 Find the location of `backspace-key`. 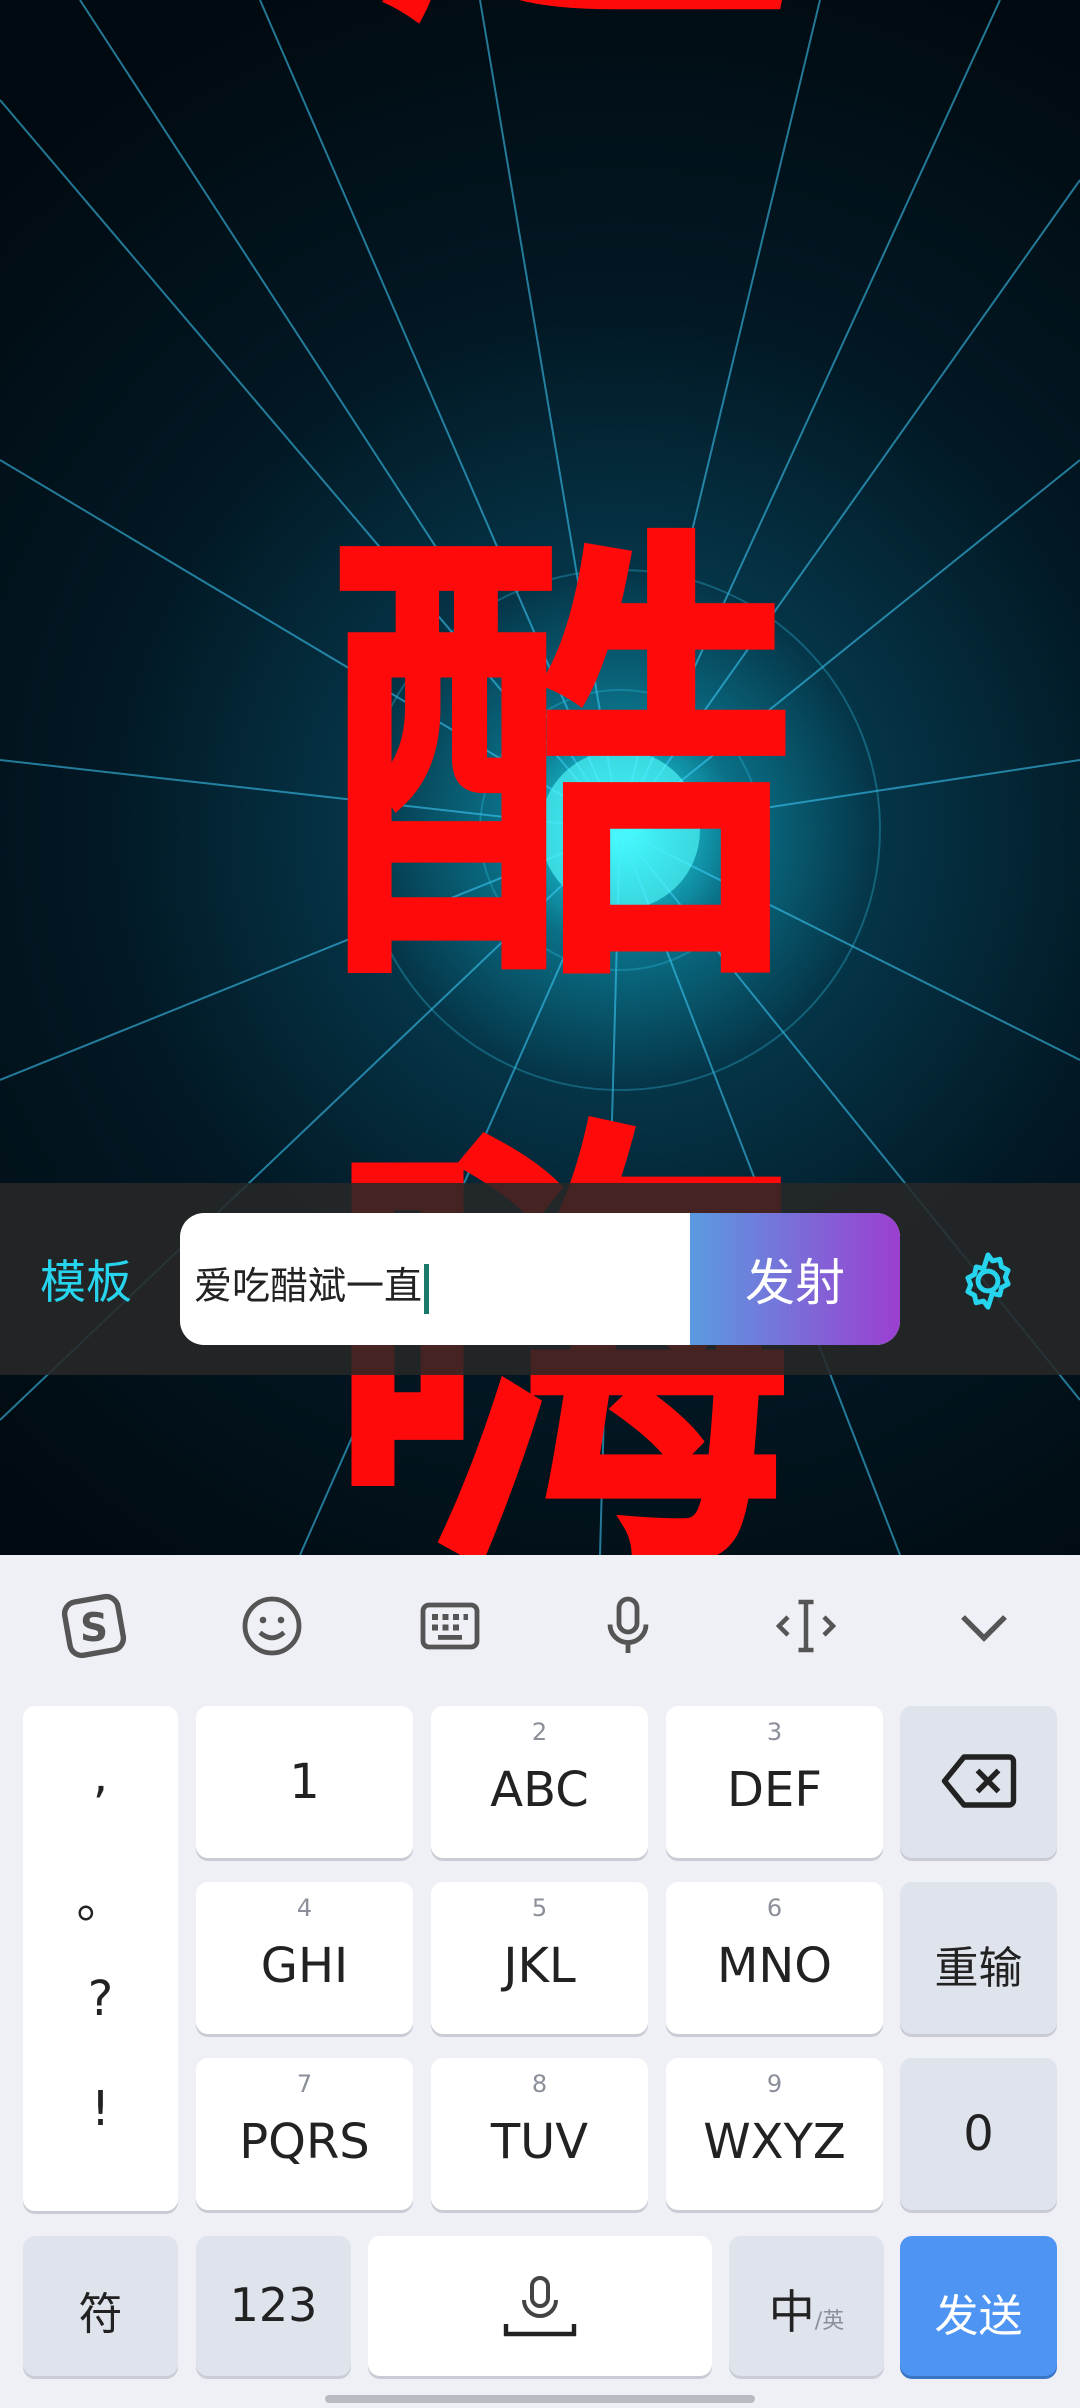

backspace-key is located at coordinates (978, 1782).